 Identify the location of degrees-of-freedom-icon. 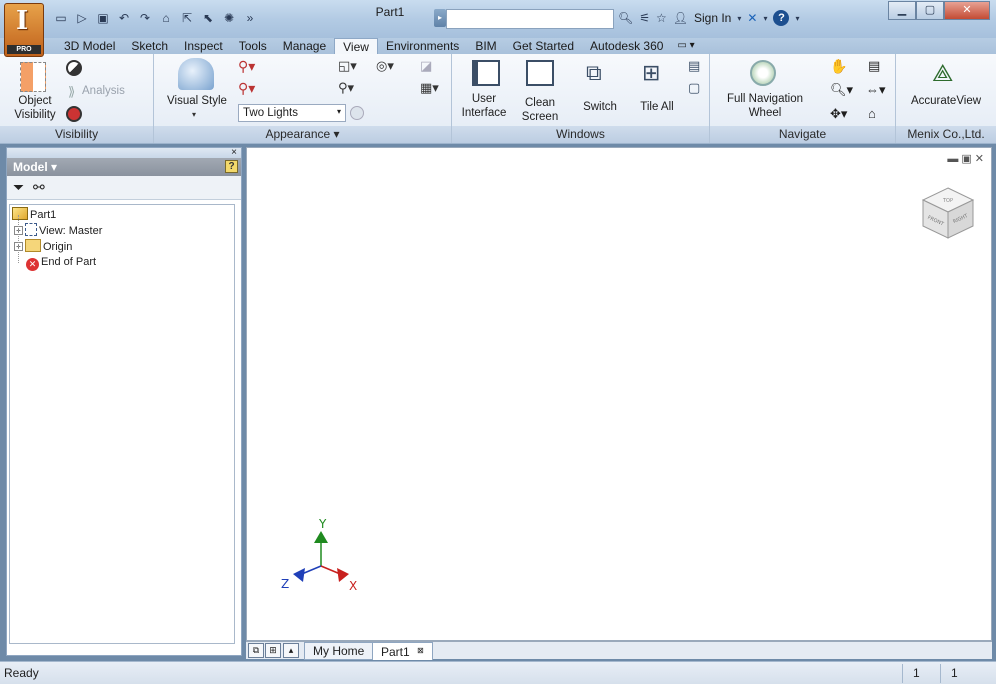
(74, 114).